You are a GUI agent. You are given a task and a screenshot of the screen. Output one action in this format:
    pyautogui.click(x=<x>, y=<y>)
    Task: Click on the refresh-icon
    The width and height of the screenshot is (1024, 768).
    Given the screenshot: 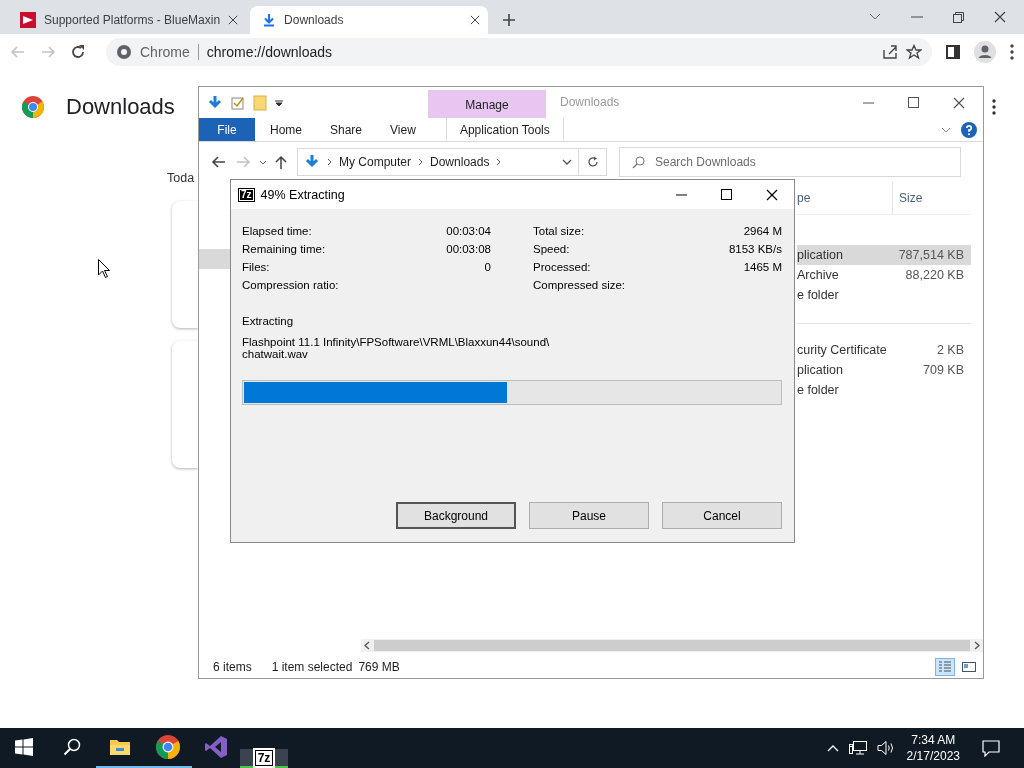 What is the action you would take?
    pyautogui.click(x=592, y=162)
    